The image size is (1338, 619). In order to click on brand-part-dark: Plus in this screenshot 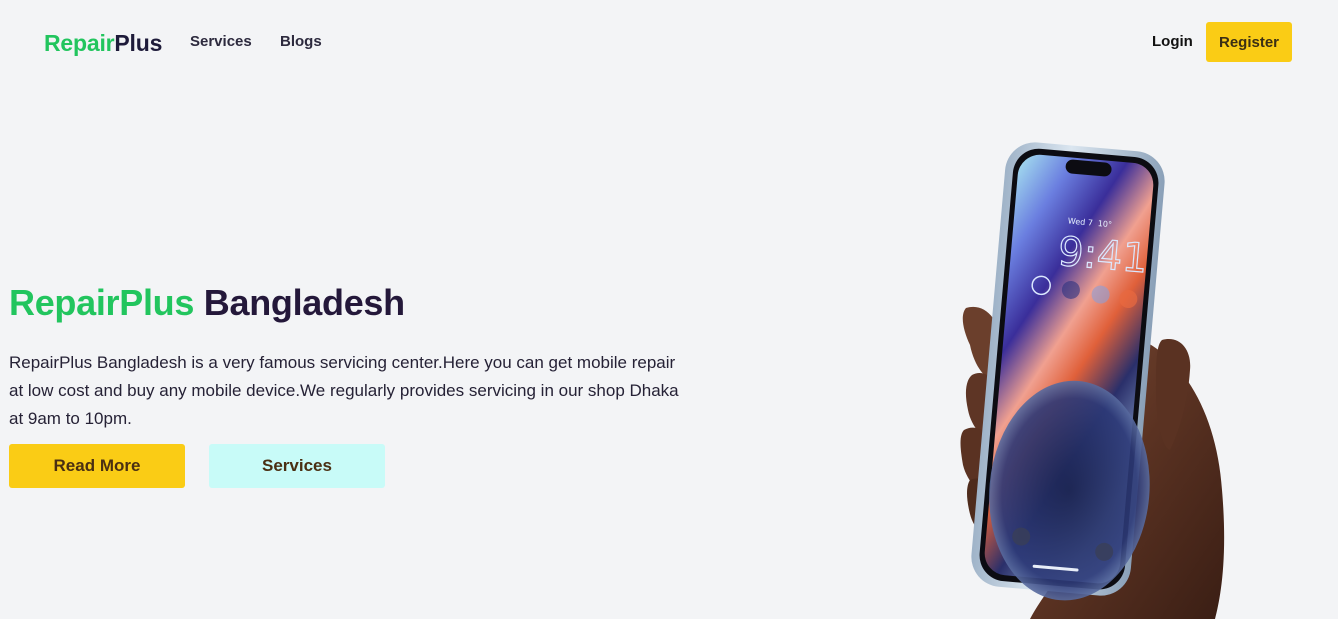, I will do `click(138, 43)`.